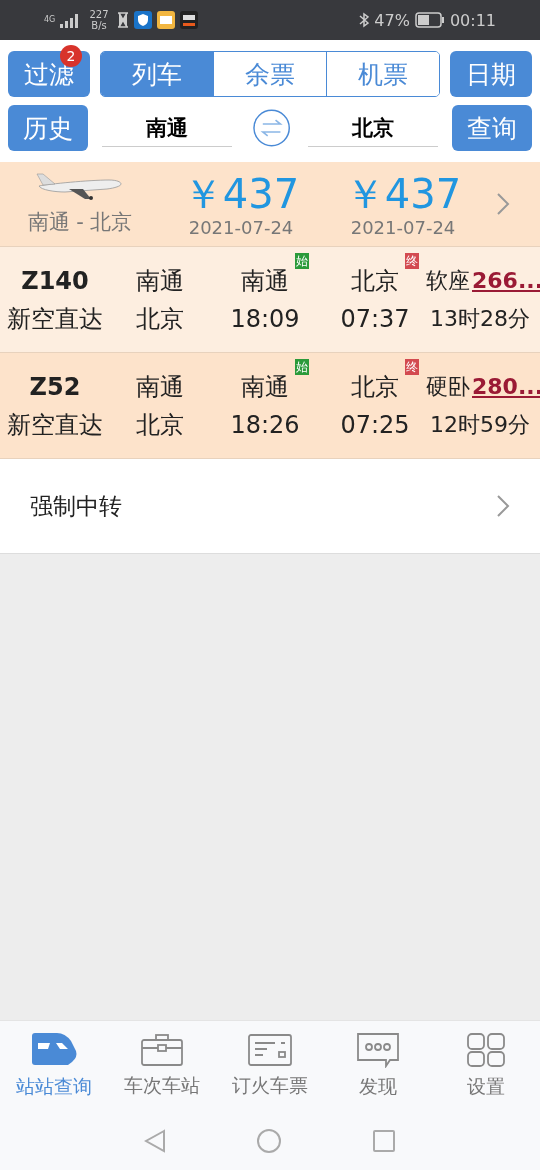 The width and height of the screenshot is (540, 1170). I want to click on bottom-tab: 发现, so click(378, 1066).